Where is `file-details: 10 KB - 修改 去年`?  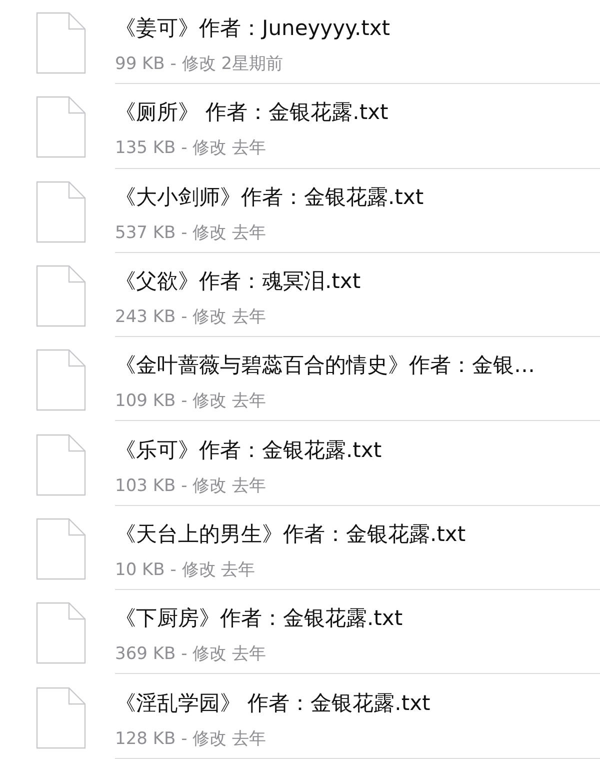 file-details: 10 KB - 修改 去年 is located at coordinates (185, 569).